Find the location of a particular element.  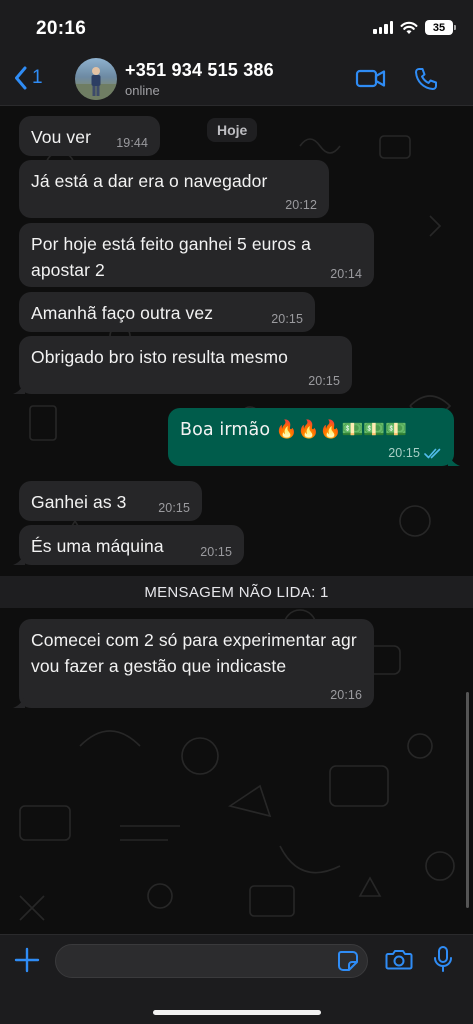

phone-icon is located at coordinates (426, 79).